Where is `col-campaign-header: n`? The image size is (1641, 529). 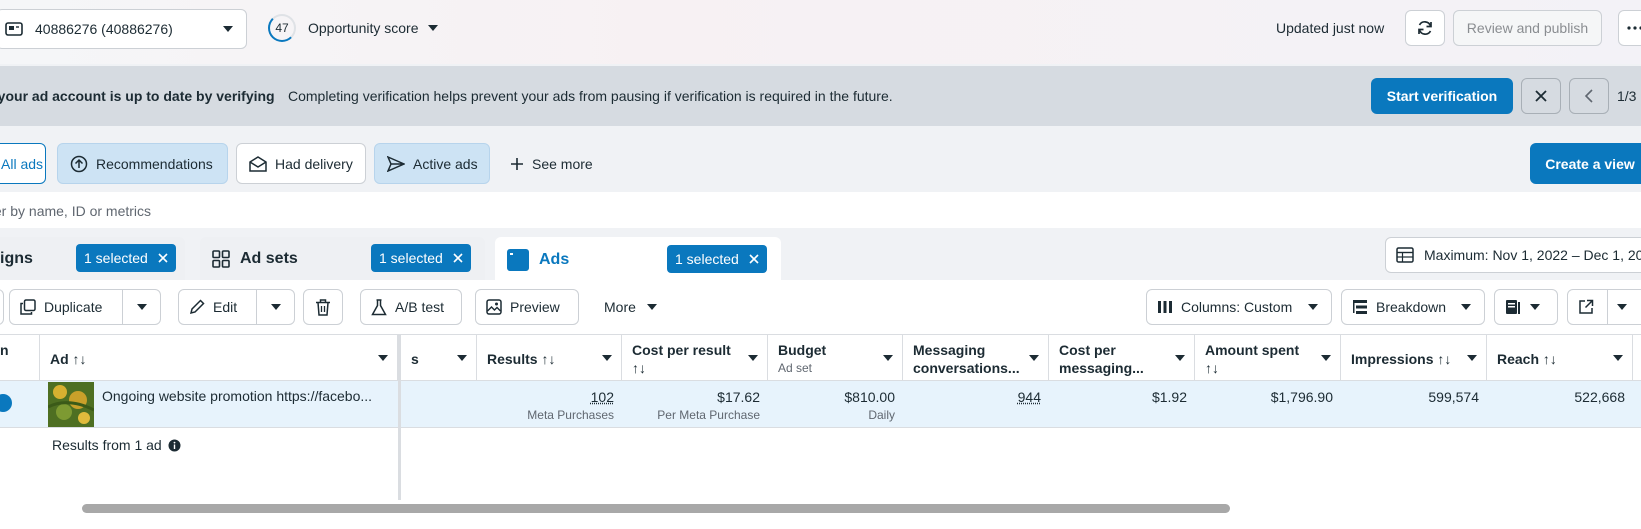 col-campaign-header: n is located at coordinates (20, 357).